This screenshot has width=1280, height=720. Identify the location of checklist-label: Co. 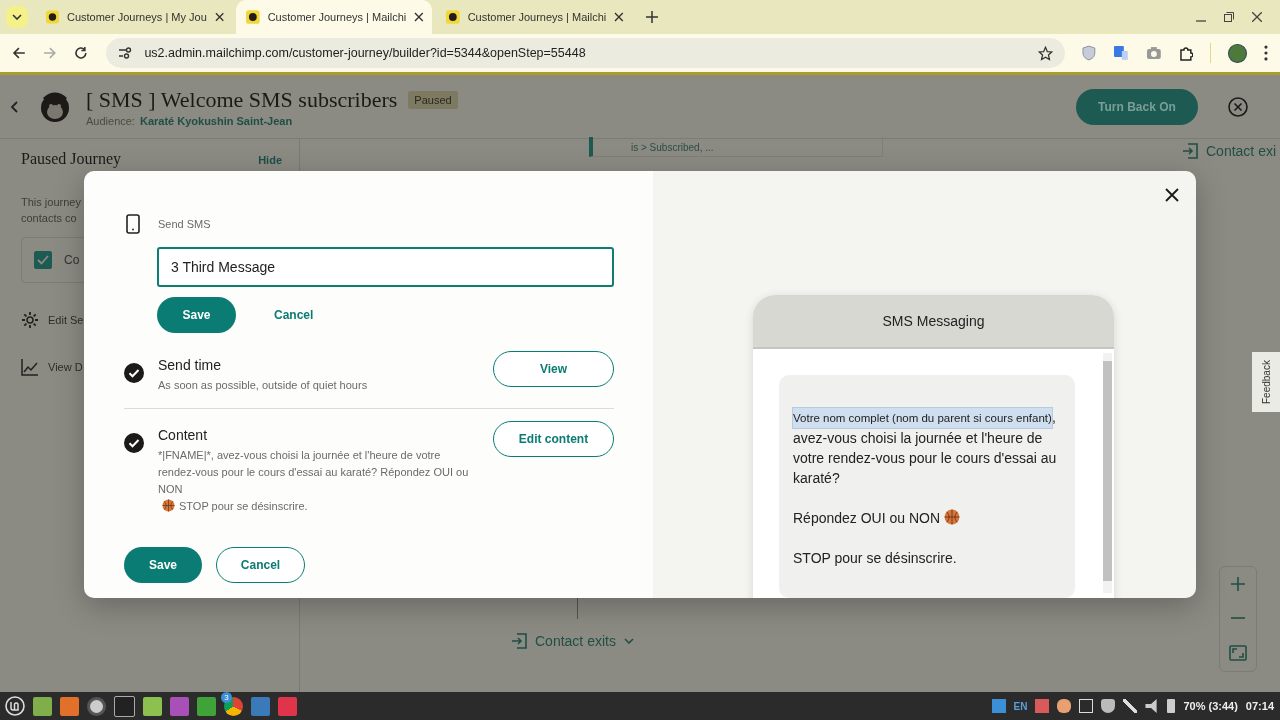
(72, 260).